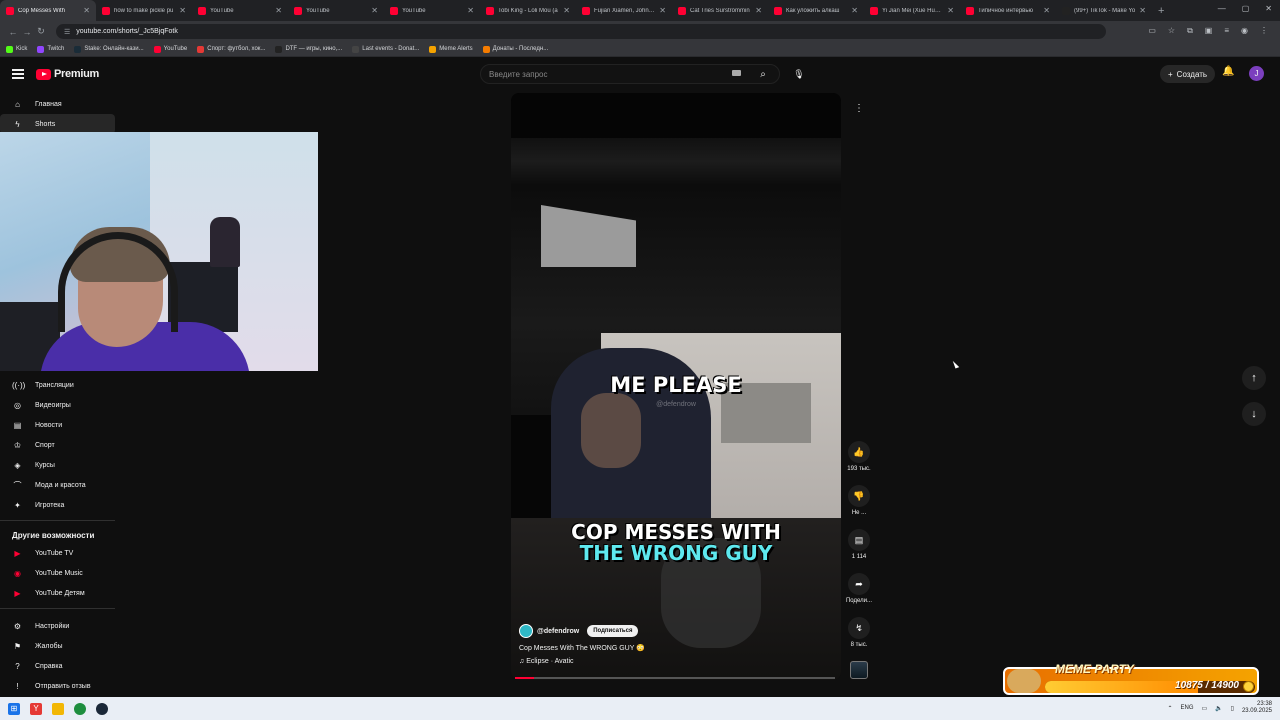 Image resolution: width=1280 pixels, height=720 pixels. Describe the element at coordinates (1171, 31) in the screenshot. I see `bookmark-star-icon: ☆` at that location.